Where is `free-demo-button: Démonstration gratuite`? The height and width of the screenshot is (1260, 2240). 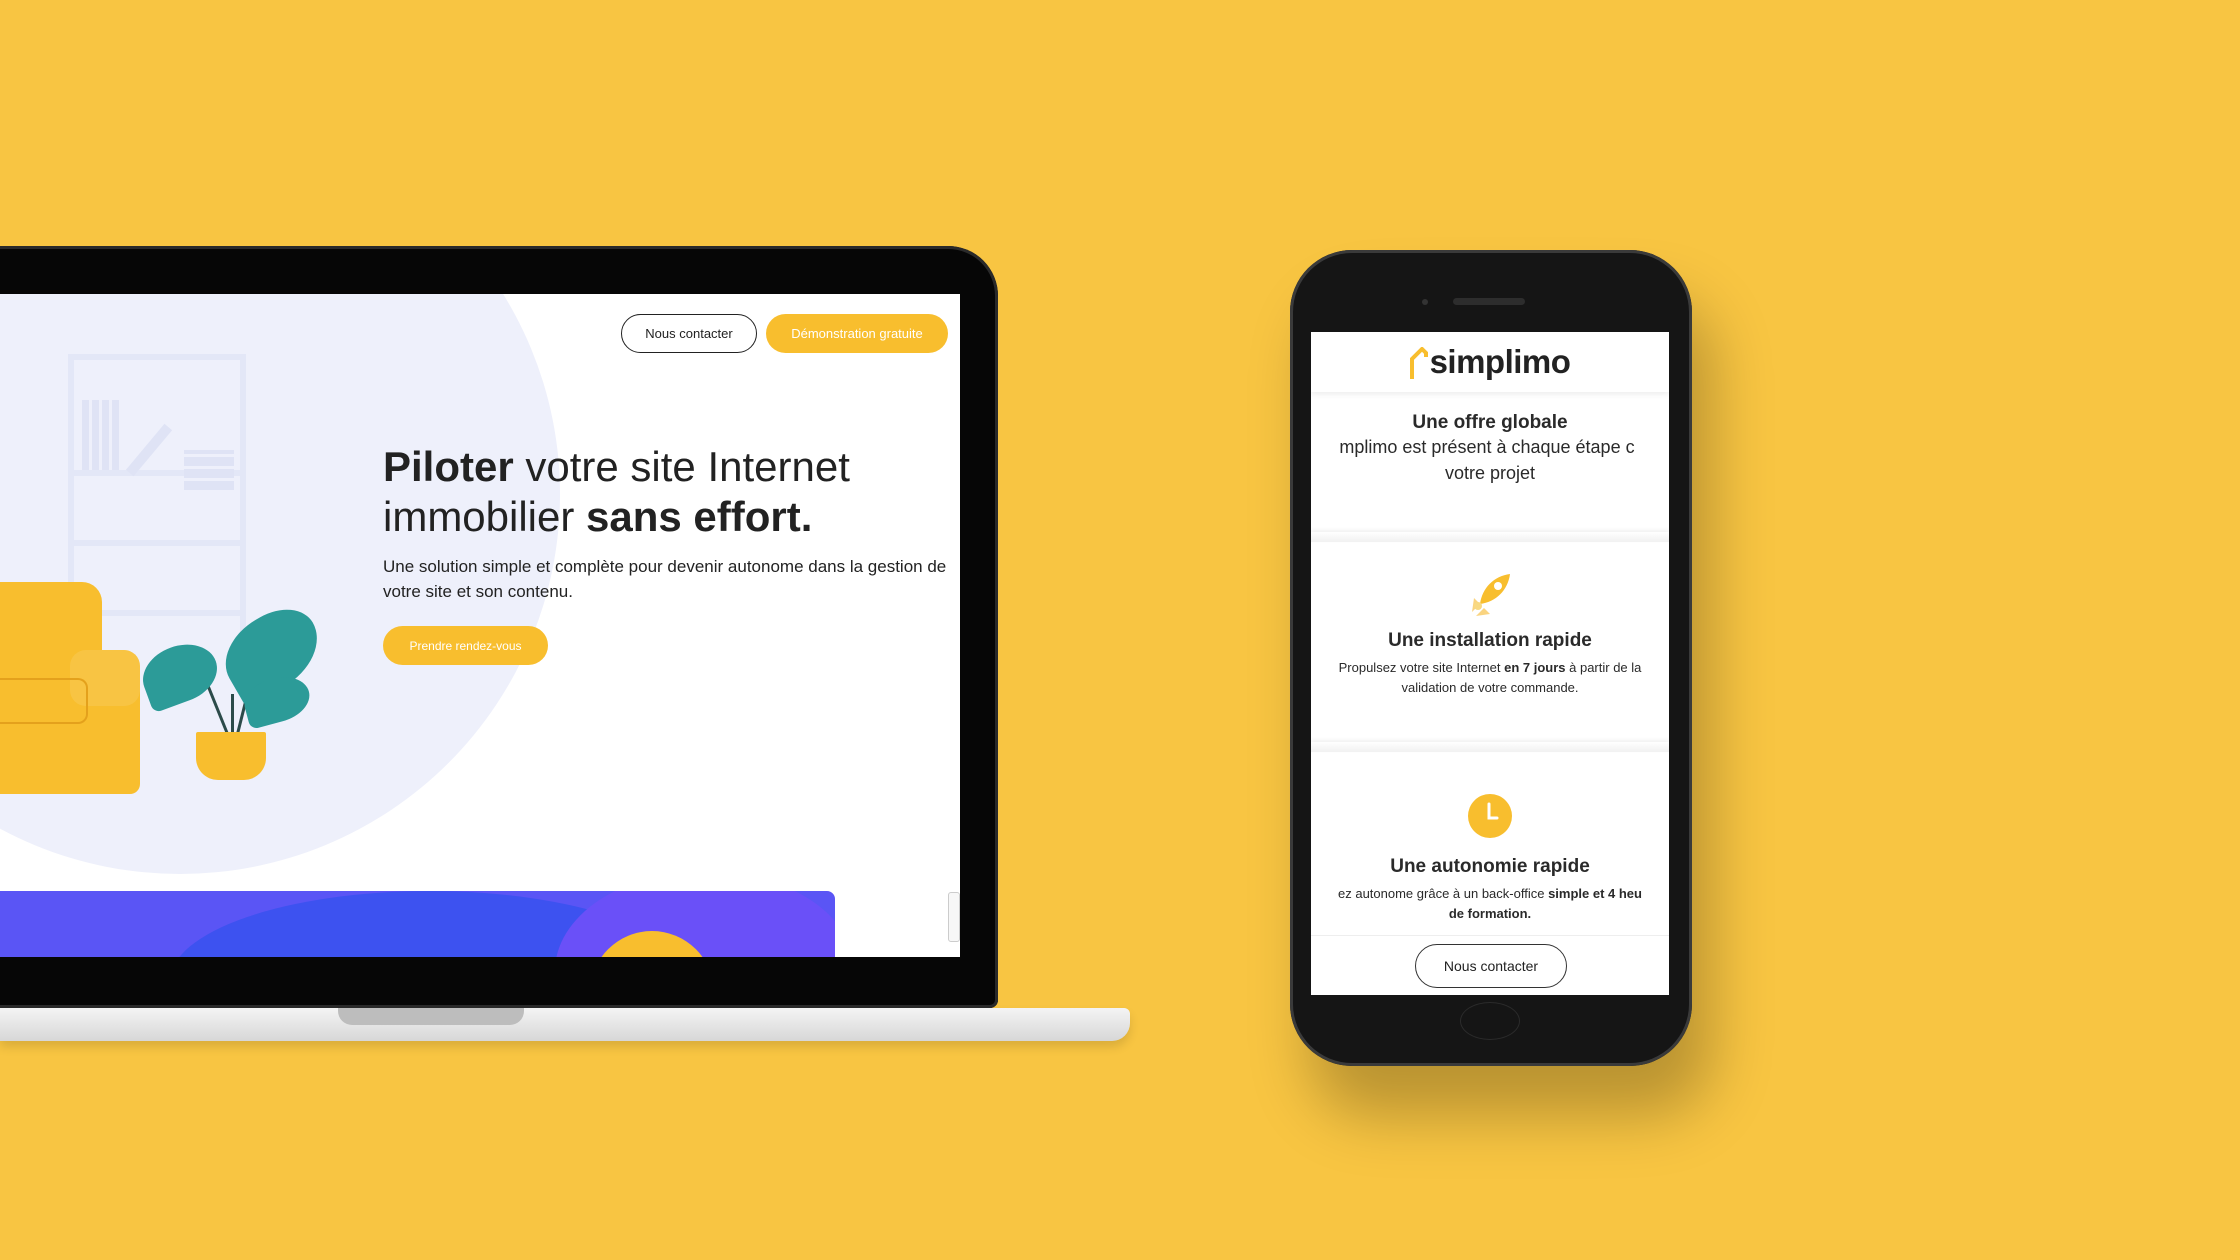
free-demo-button: Démonstration gratuite is located at coordinates (857, 333).